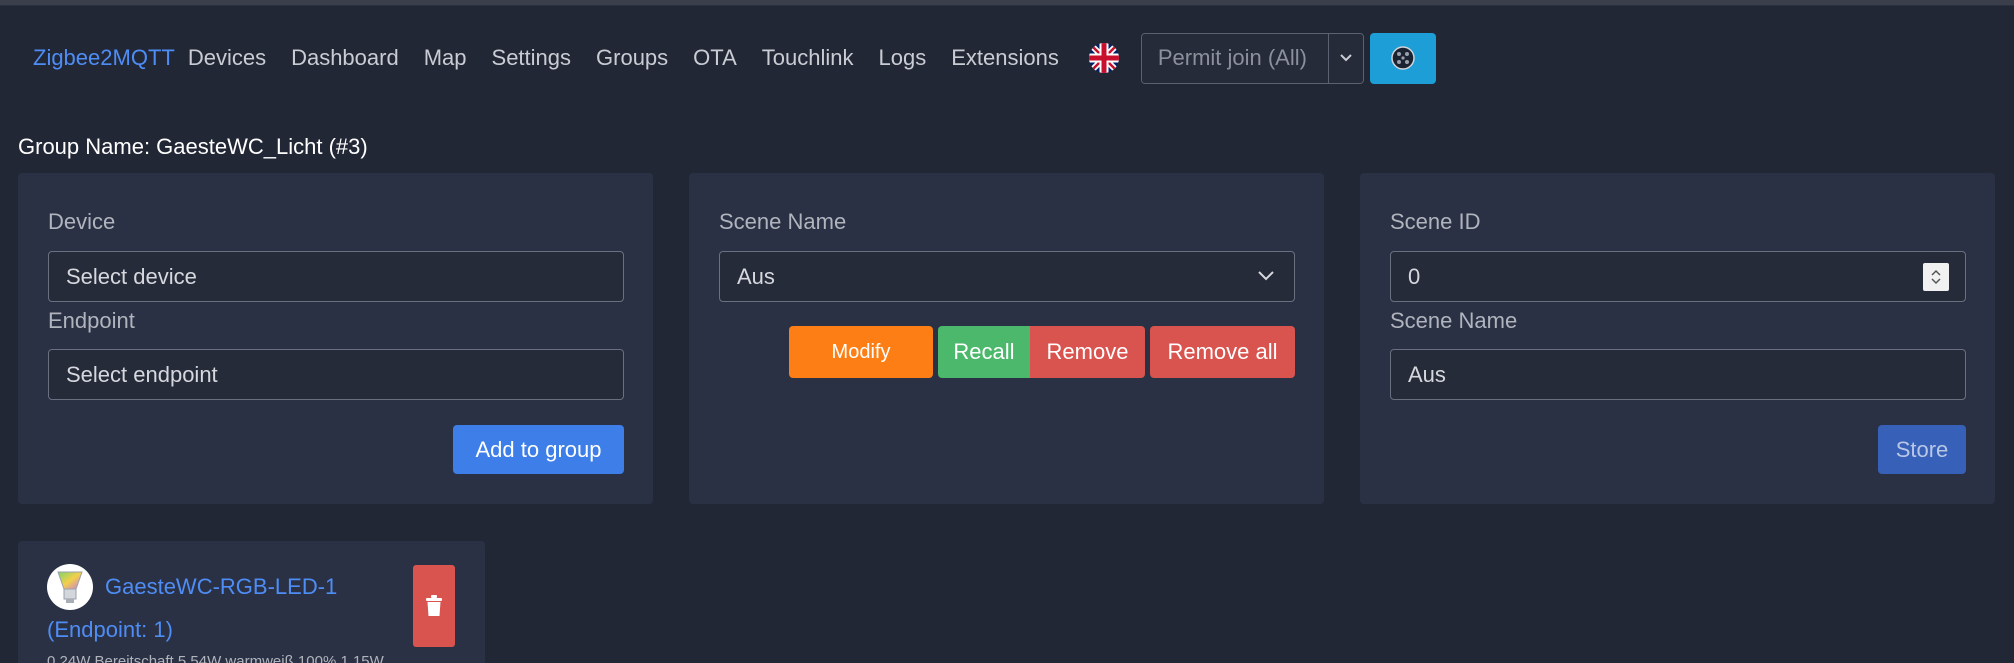  What do you see at coordinates (1087, 352) in the screenshot?
I see `remove-button: Remove` at bounding box center [1087, 352].